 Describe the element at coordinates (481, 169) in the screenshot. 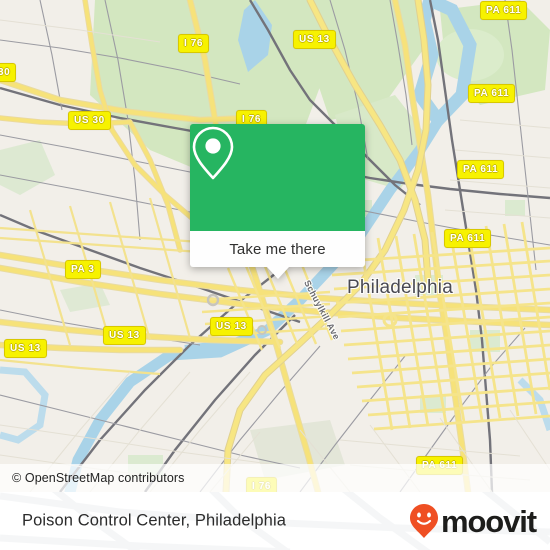

I see `highway-shield-pa611-3: PA 611` at that location.